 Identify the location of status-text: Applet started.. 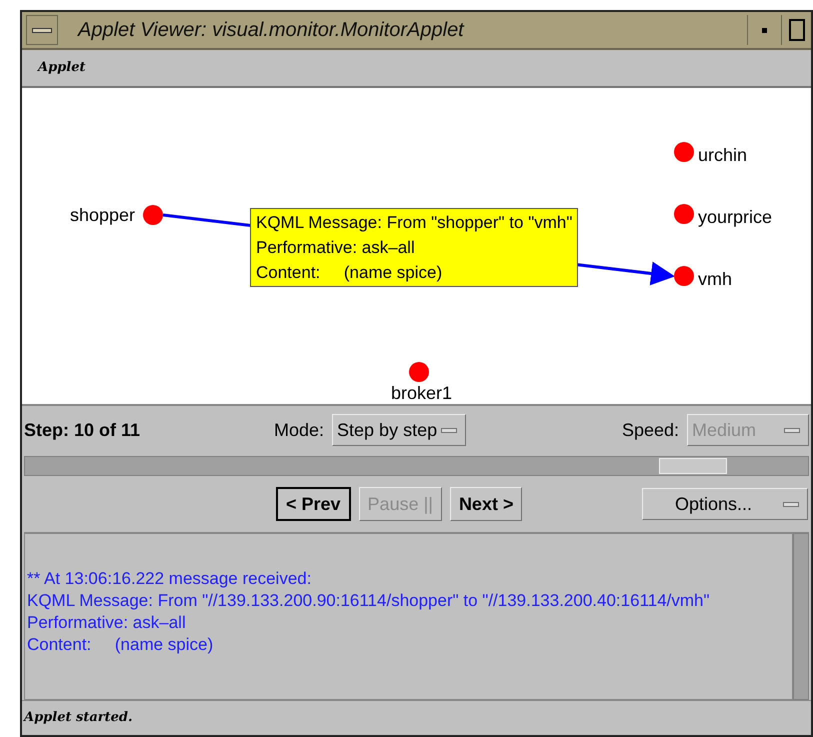
(78, 718).